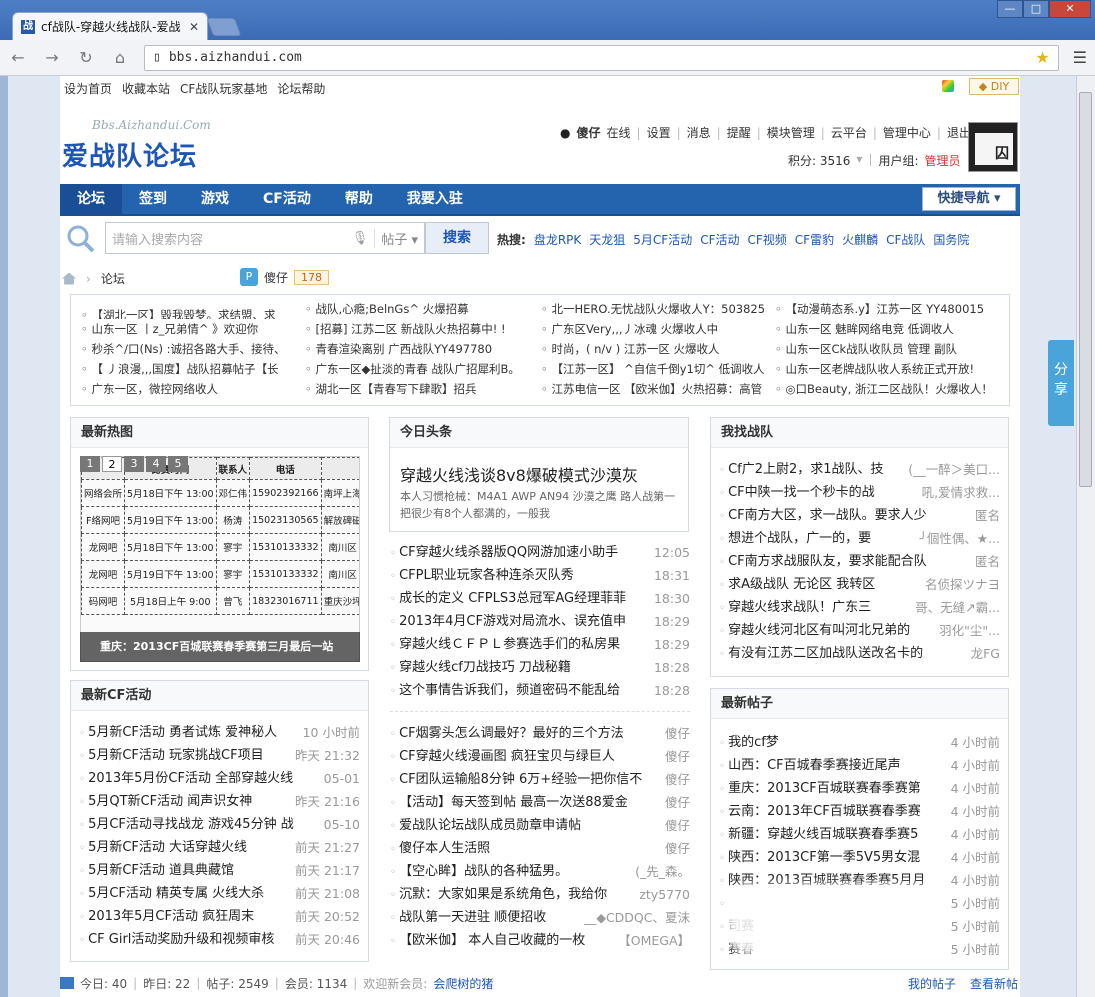 The width and height of the screenshot is (1095, 997). Describe the element at coordinates (948, 86) in the screenshot. I see `palette-icon` at that location.